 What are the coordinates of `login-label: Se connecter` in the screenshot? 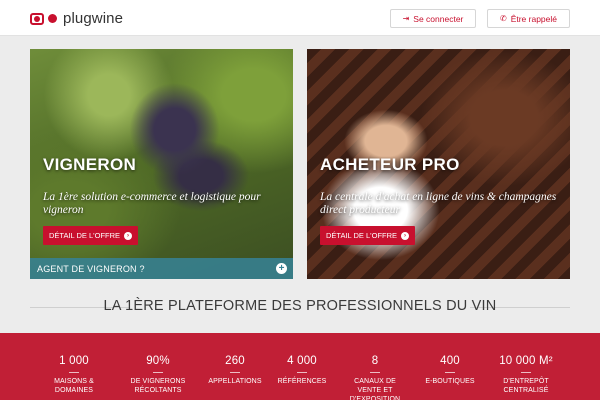 It's located at (438, 18).